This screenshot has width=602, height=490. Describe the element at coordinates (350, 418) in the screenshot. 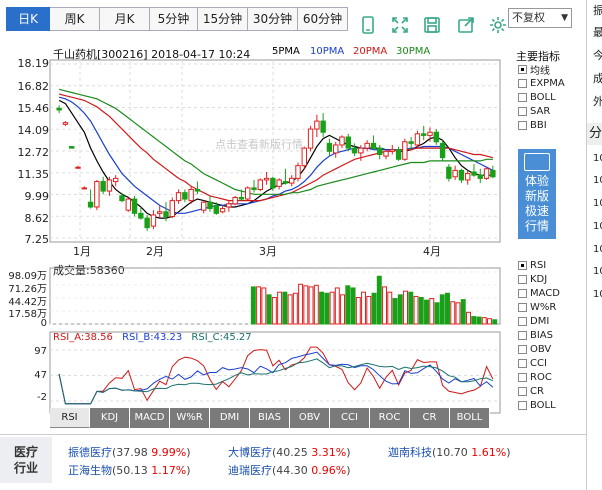

I see `tab-cci: CCI` at that location.